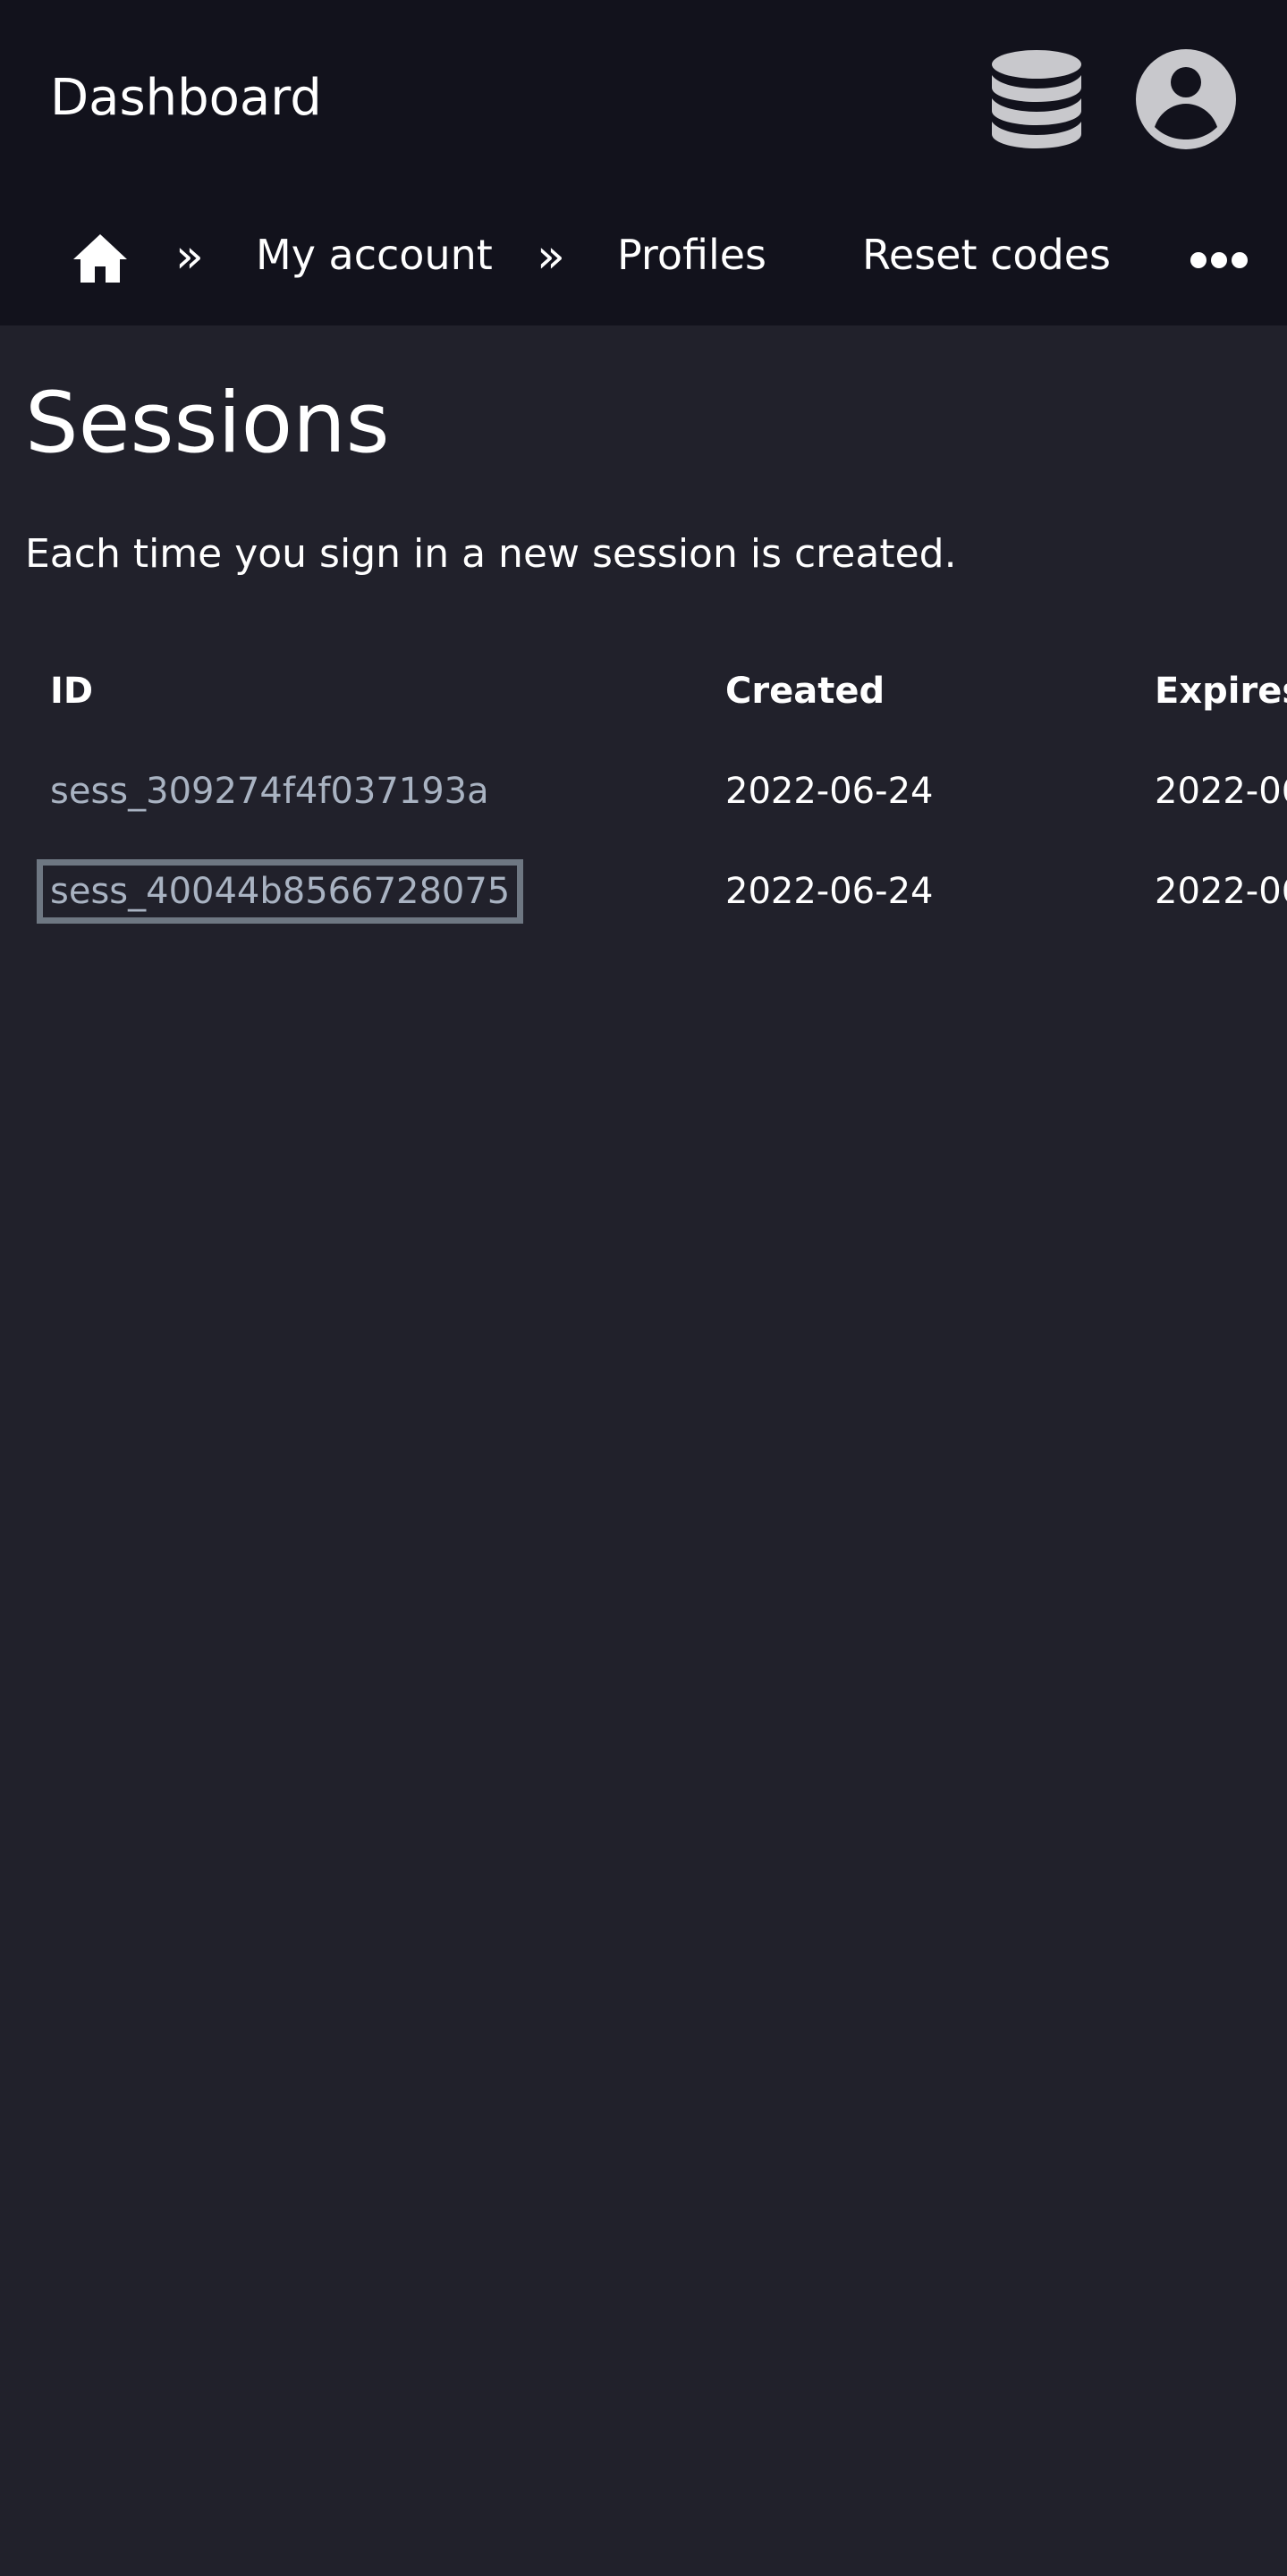 This screenshot has height=2576, width=1287. I want to click on session-id-link: sess_309274f4f037193a, so click(269, 791).